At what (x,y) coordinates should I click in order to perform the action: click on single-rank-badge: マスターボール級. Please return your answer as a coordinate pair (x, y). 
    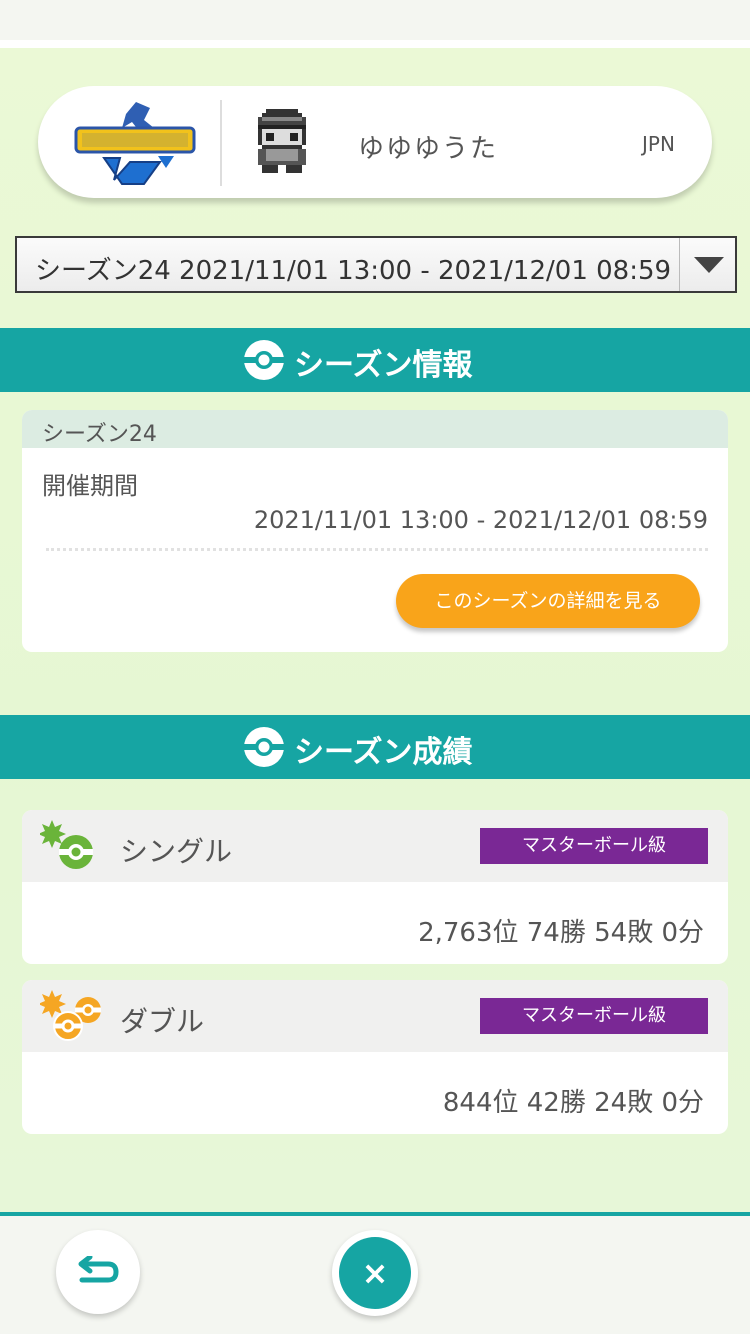
    Looking at the image, I should click on (594, 846).